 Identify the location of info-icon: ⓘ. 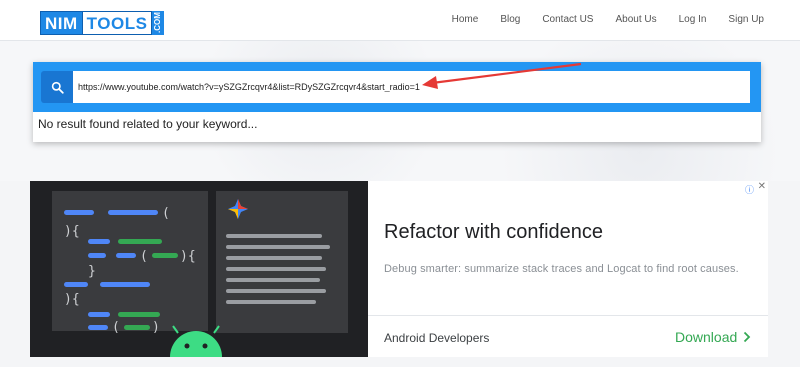
(749, 189).